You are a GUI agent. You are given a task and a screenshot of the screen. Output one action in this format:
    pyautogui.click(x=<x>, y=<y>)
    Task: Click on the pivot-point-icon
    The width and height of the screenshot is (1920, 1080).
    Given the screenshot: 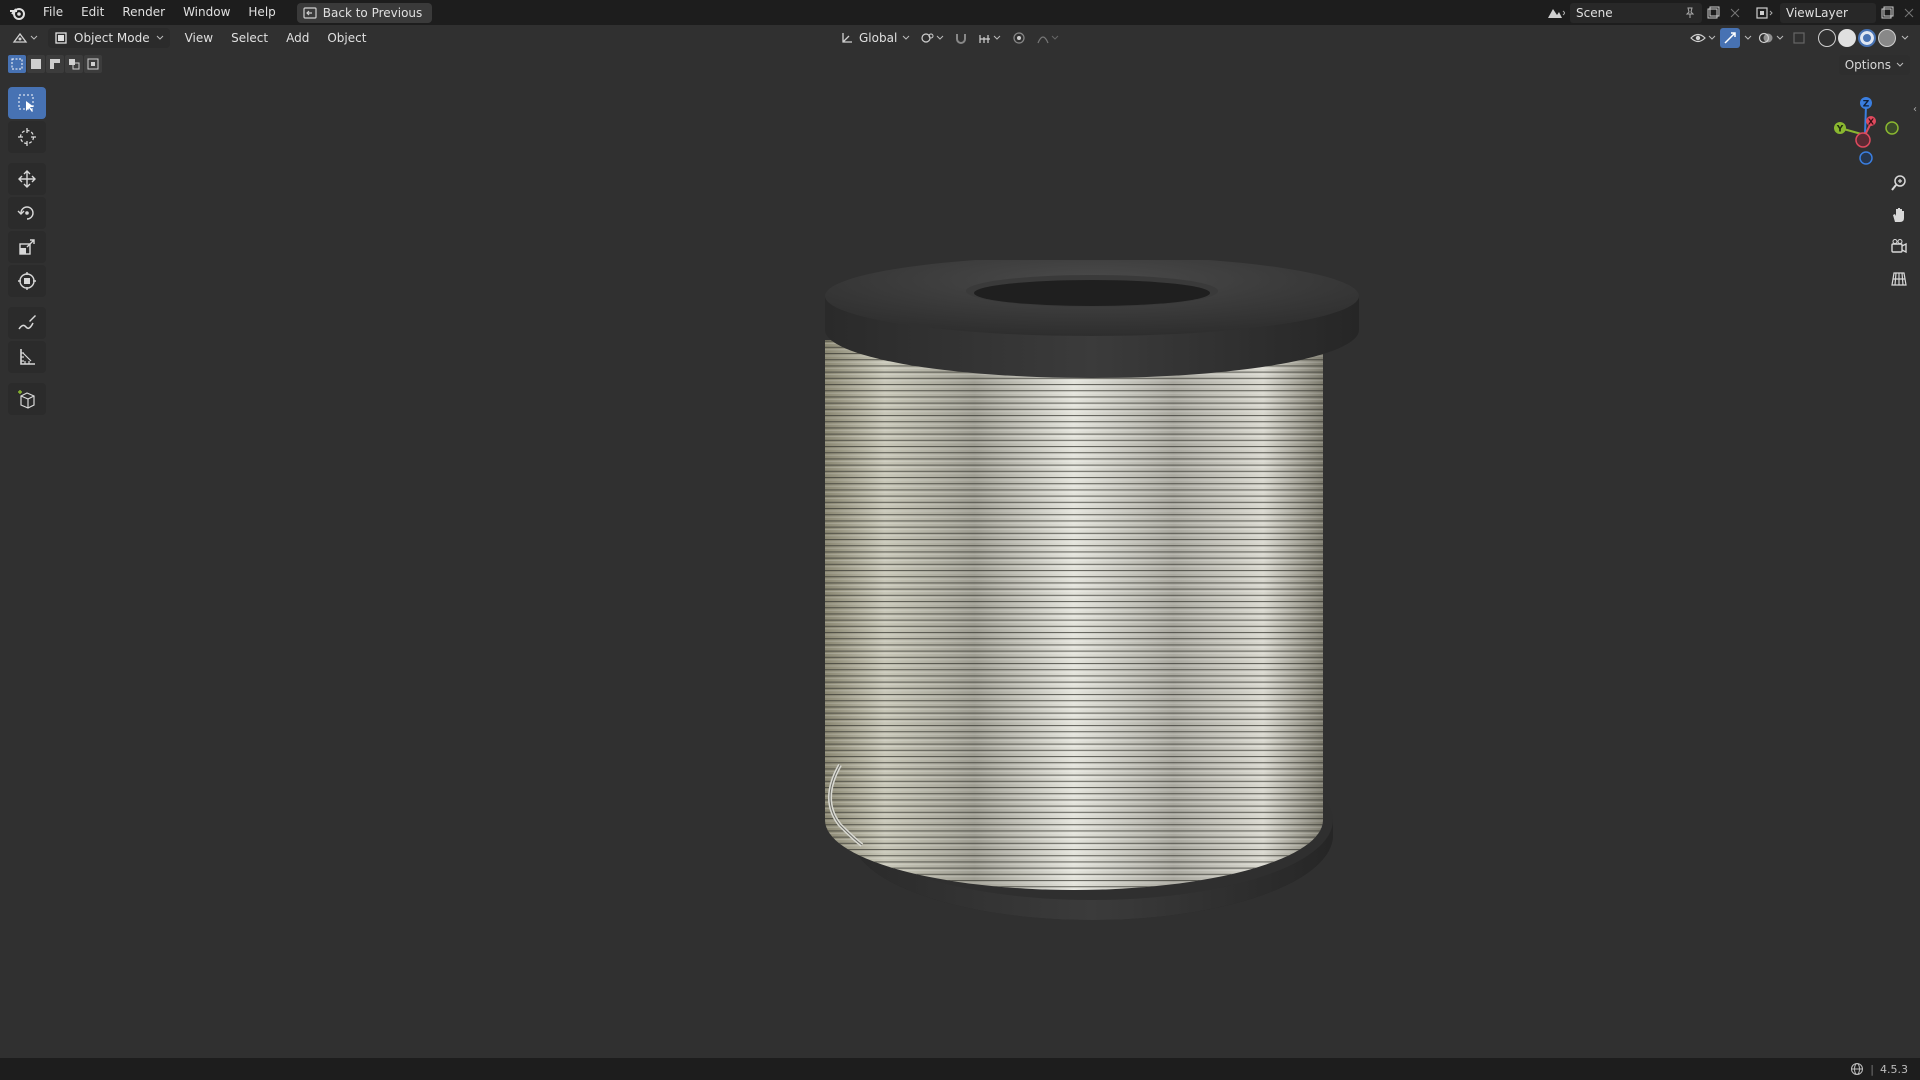 What is the action you would take?
    pyautogui.click(x=932, y=38)
    